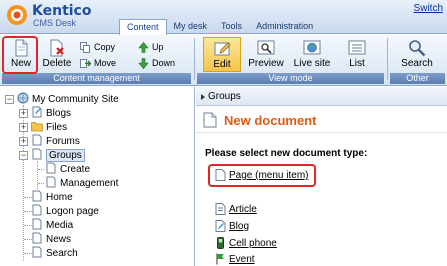 The width and height of the screenshot is (447, 266). What do you see at coordinates (357, 47) in the screenshot?
I see `list-icon` at bounding box center [357, 47].